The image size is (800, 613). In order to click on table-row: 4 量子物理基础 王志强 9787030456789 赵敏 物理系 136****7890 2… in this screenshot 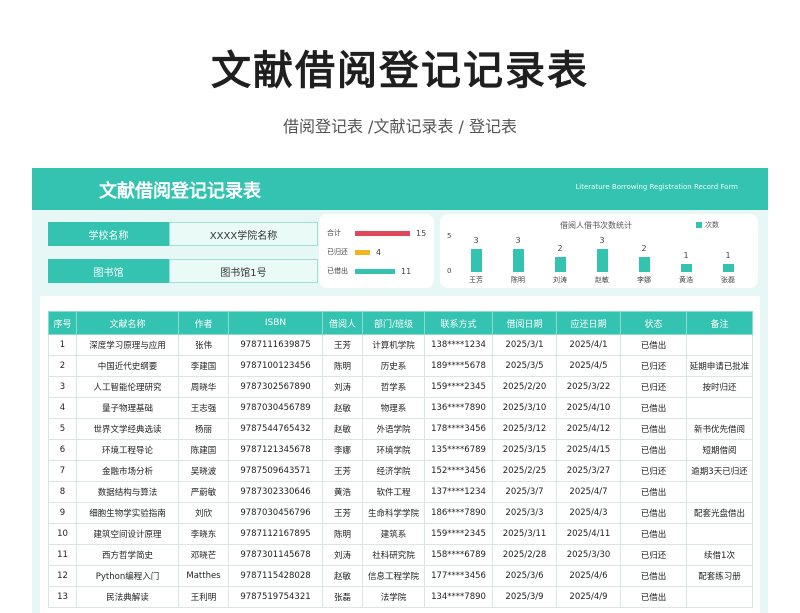, I will do `click(400, 408)`.